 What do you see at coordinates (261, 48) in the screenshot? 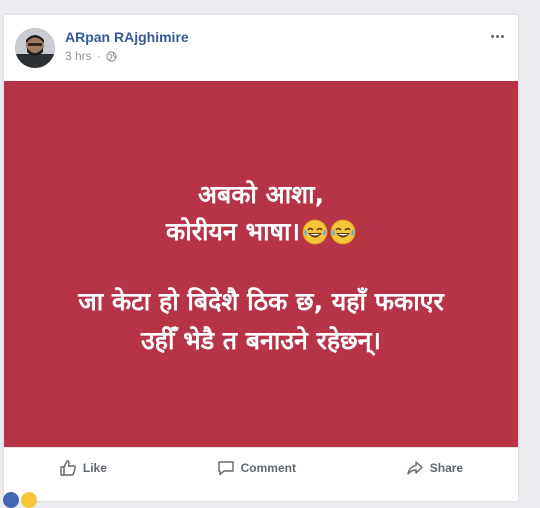
I see `post-header: ARpan RAjghimire 3 hrs ·` at bounding box center [261, 48].